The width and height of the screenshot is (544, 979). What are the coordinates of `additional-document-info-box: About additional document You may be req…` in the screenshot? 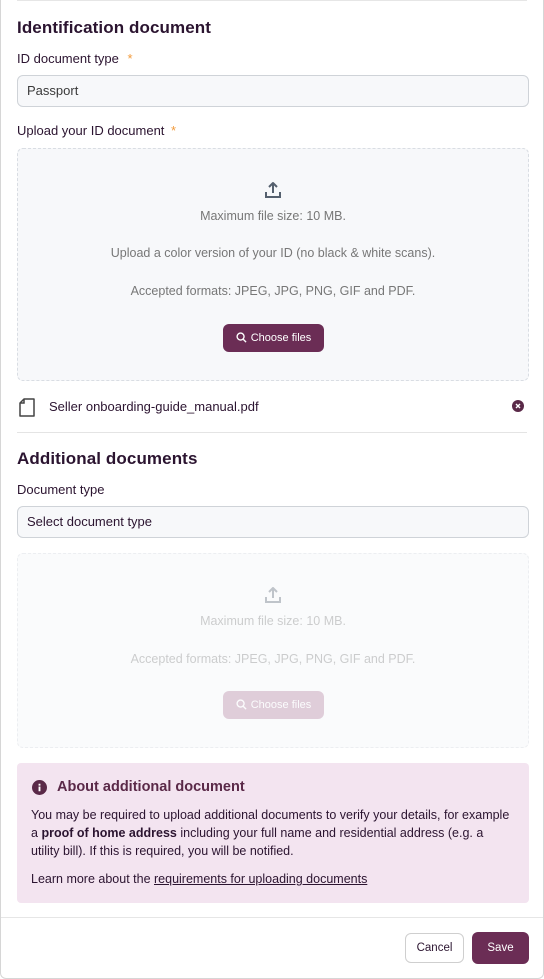 It's located at (273, 833).